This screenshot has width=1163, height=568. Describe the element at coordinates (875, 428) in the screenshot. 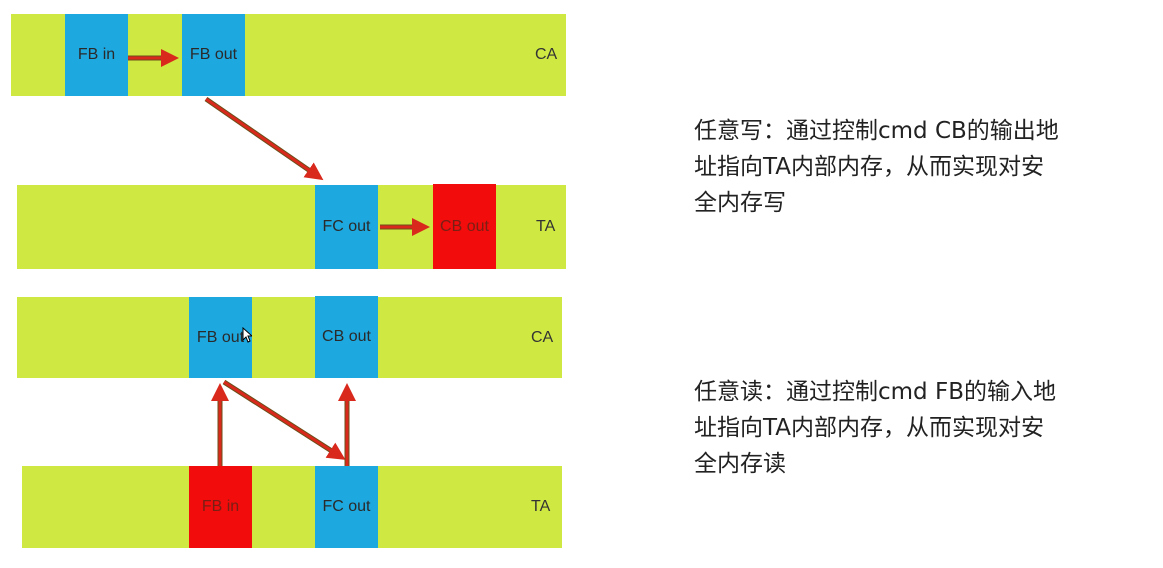

I see `read-description: 任意读：通过控制cmd FB的输入地 址指向TA内部内存，从而实现对安 全内存读` at that location.